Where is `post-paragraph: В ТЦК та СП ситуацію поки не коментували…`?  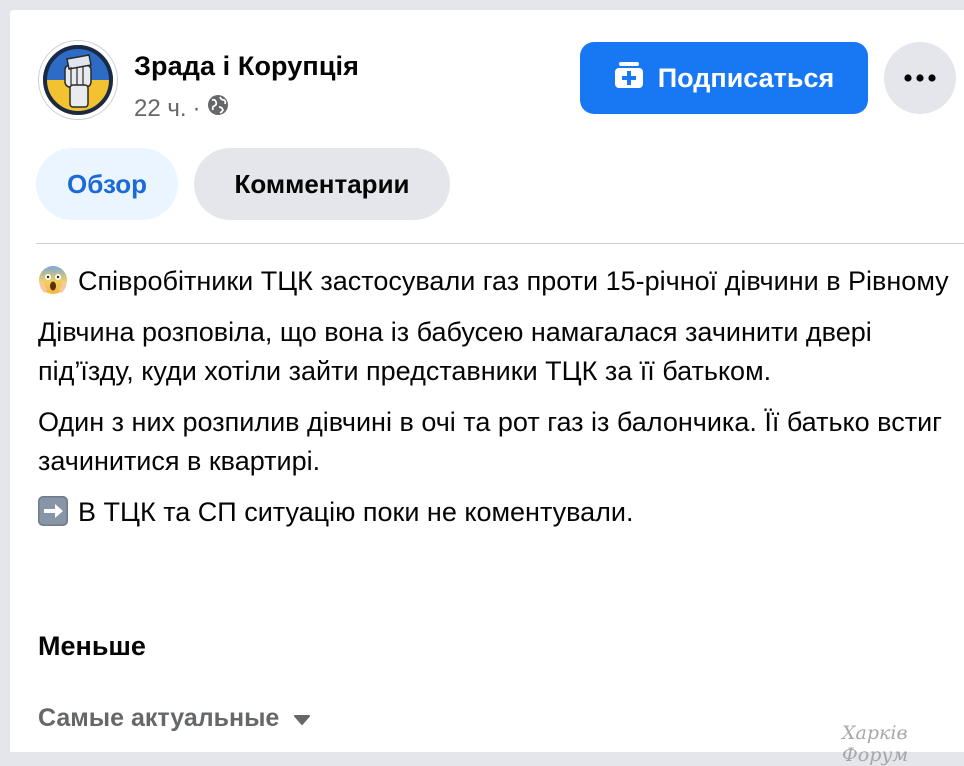 post-paragraph: В ТЦК та СП ситуацію поки не коментували… is located at coordinates (498, 512).